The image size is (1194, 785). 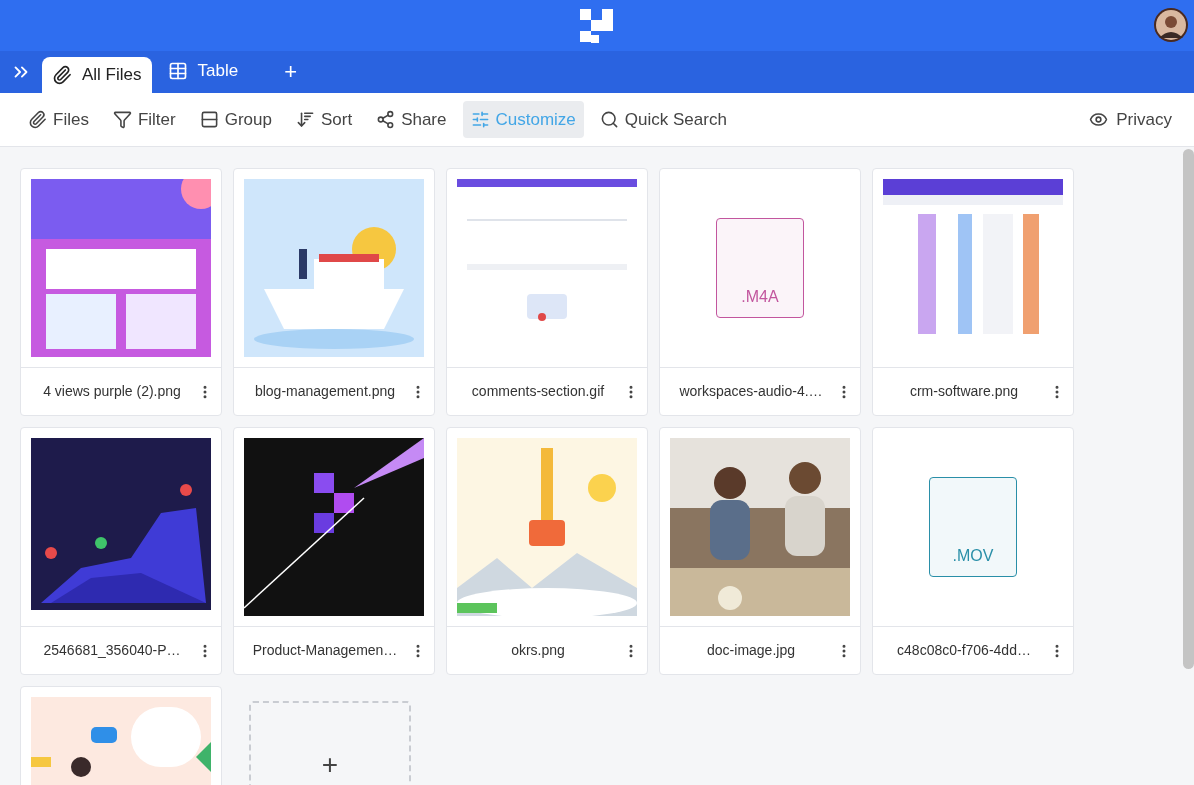 I want to click on scrollbar, so click(x=1188, y=409).